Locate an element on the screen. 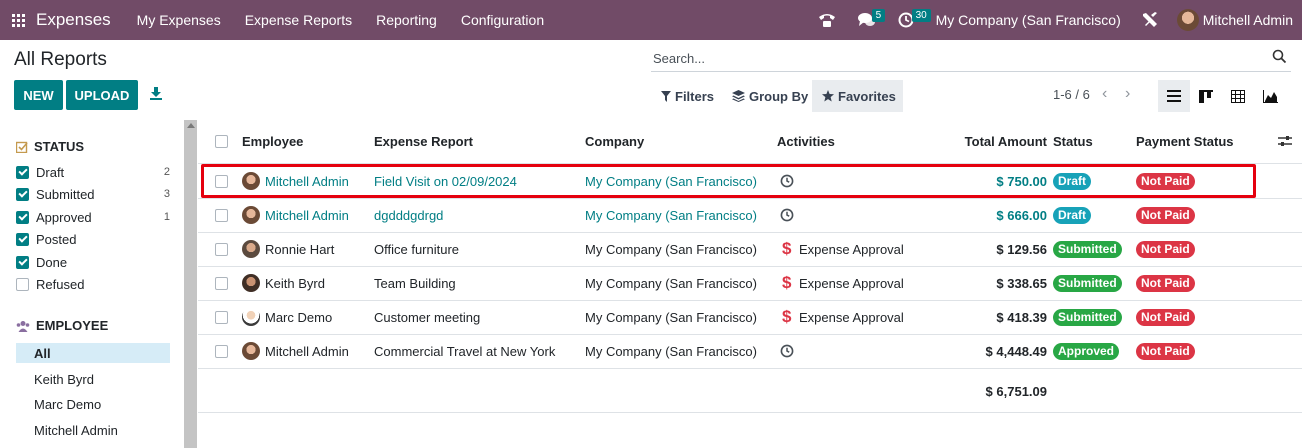 This screenshot has width=1302, height=448. app-name: Expenses is located at coordinates (73, 20).